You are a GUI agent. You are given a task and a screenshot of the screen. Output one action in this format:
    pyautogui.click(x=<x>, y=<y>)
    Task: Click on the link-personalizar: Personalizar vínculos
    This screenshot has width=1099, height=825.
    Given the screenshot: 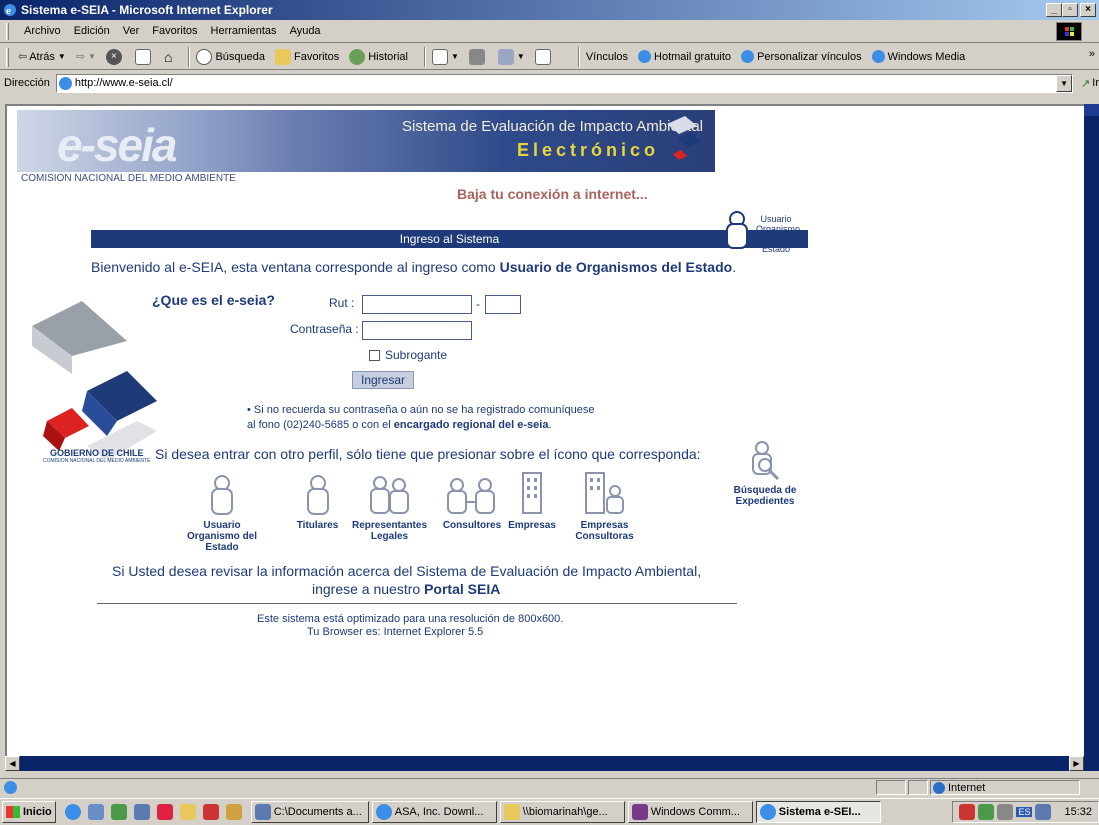 What is the action you would take?
    pyautogui.click(x=801, y=56)
    